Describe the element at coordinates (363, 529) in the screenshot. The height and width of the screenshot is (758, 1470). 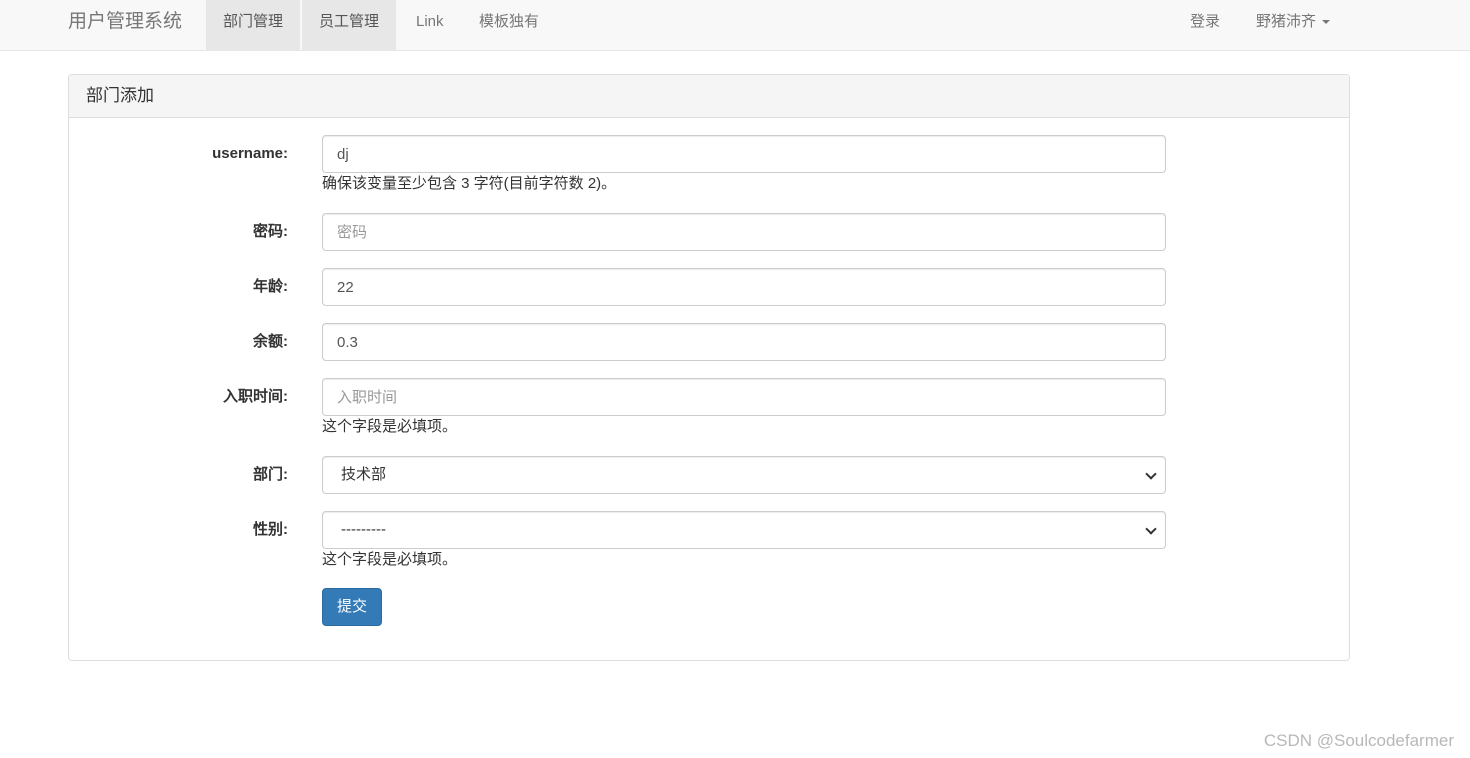
I see `gender-selected-value: ---------` at that location.